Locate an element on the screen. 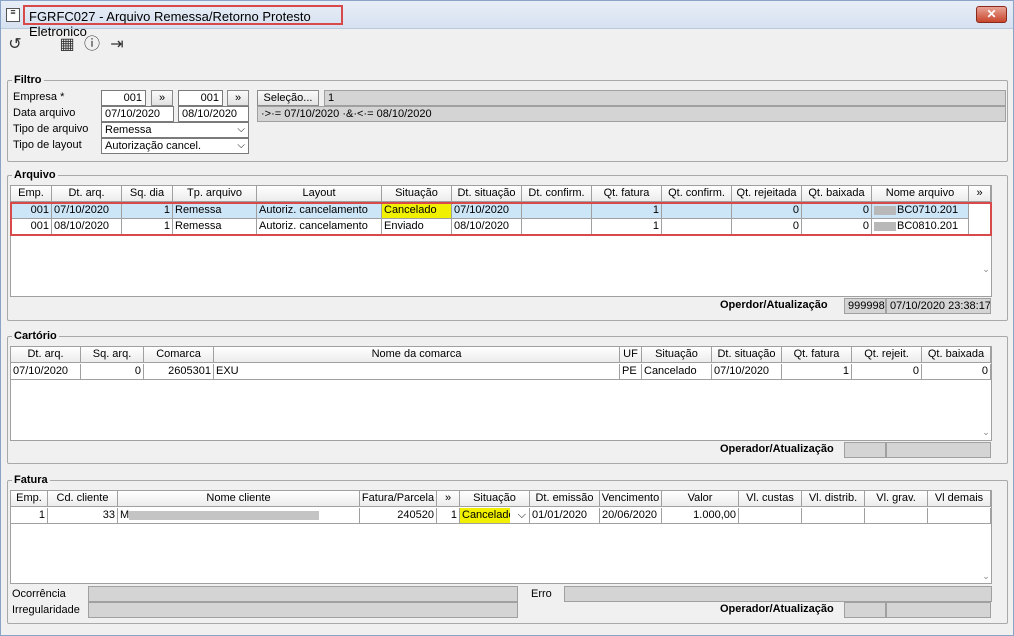  tipo-arquivo-select: Remessa ⌵ is located at coordinates (175, 130).